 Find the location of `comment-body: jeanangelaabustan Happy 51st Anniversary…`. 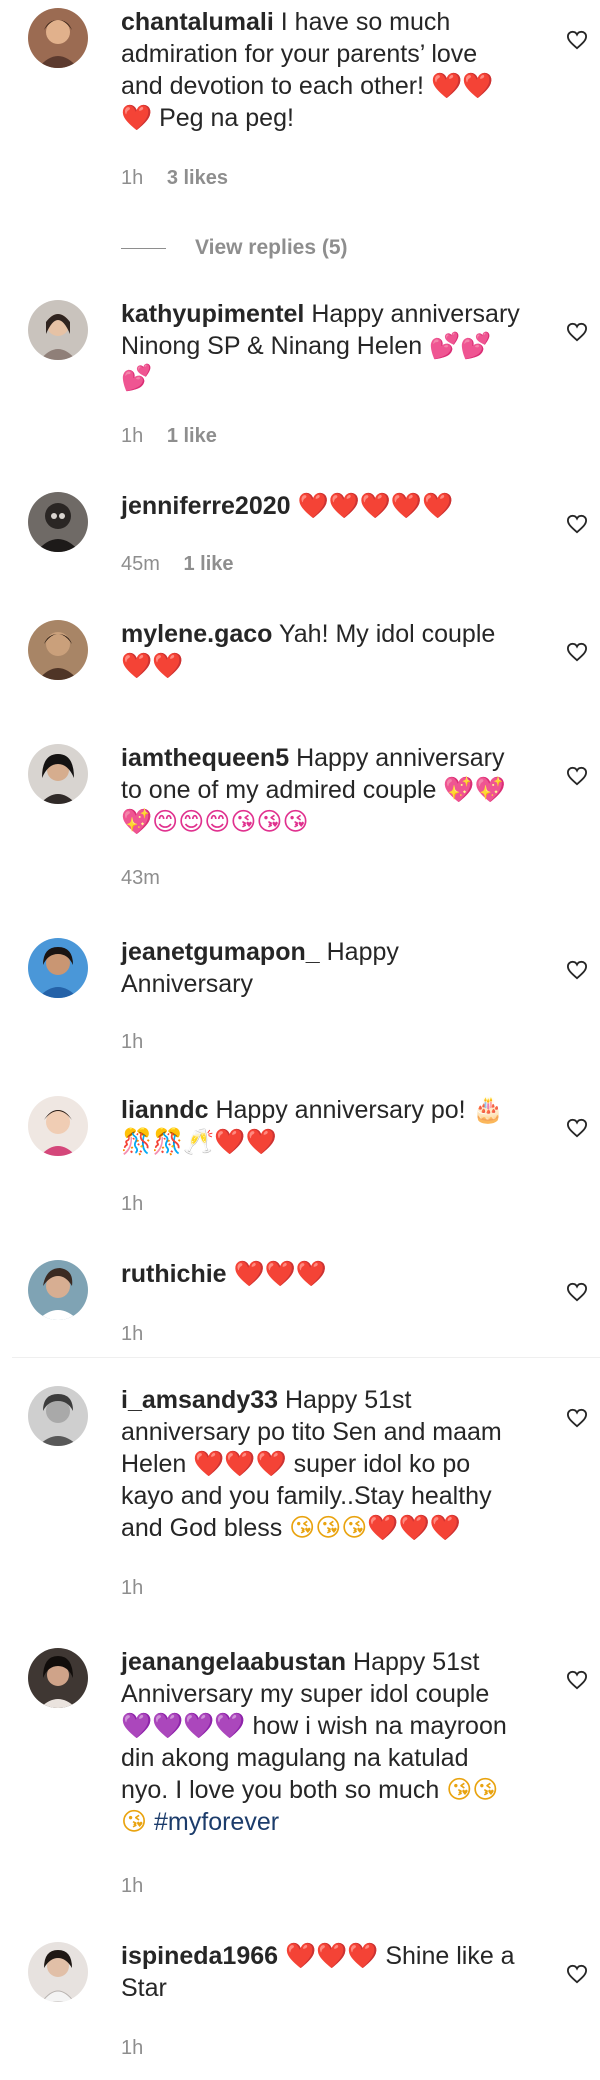

comment-body: jeanangelaabustan Happy 51st Anniversary… is located at coordinates (321, 1742).